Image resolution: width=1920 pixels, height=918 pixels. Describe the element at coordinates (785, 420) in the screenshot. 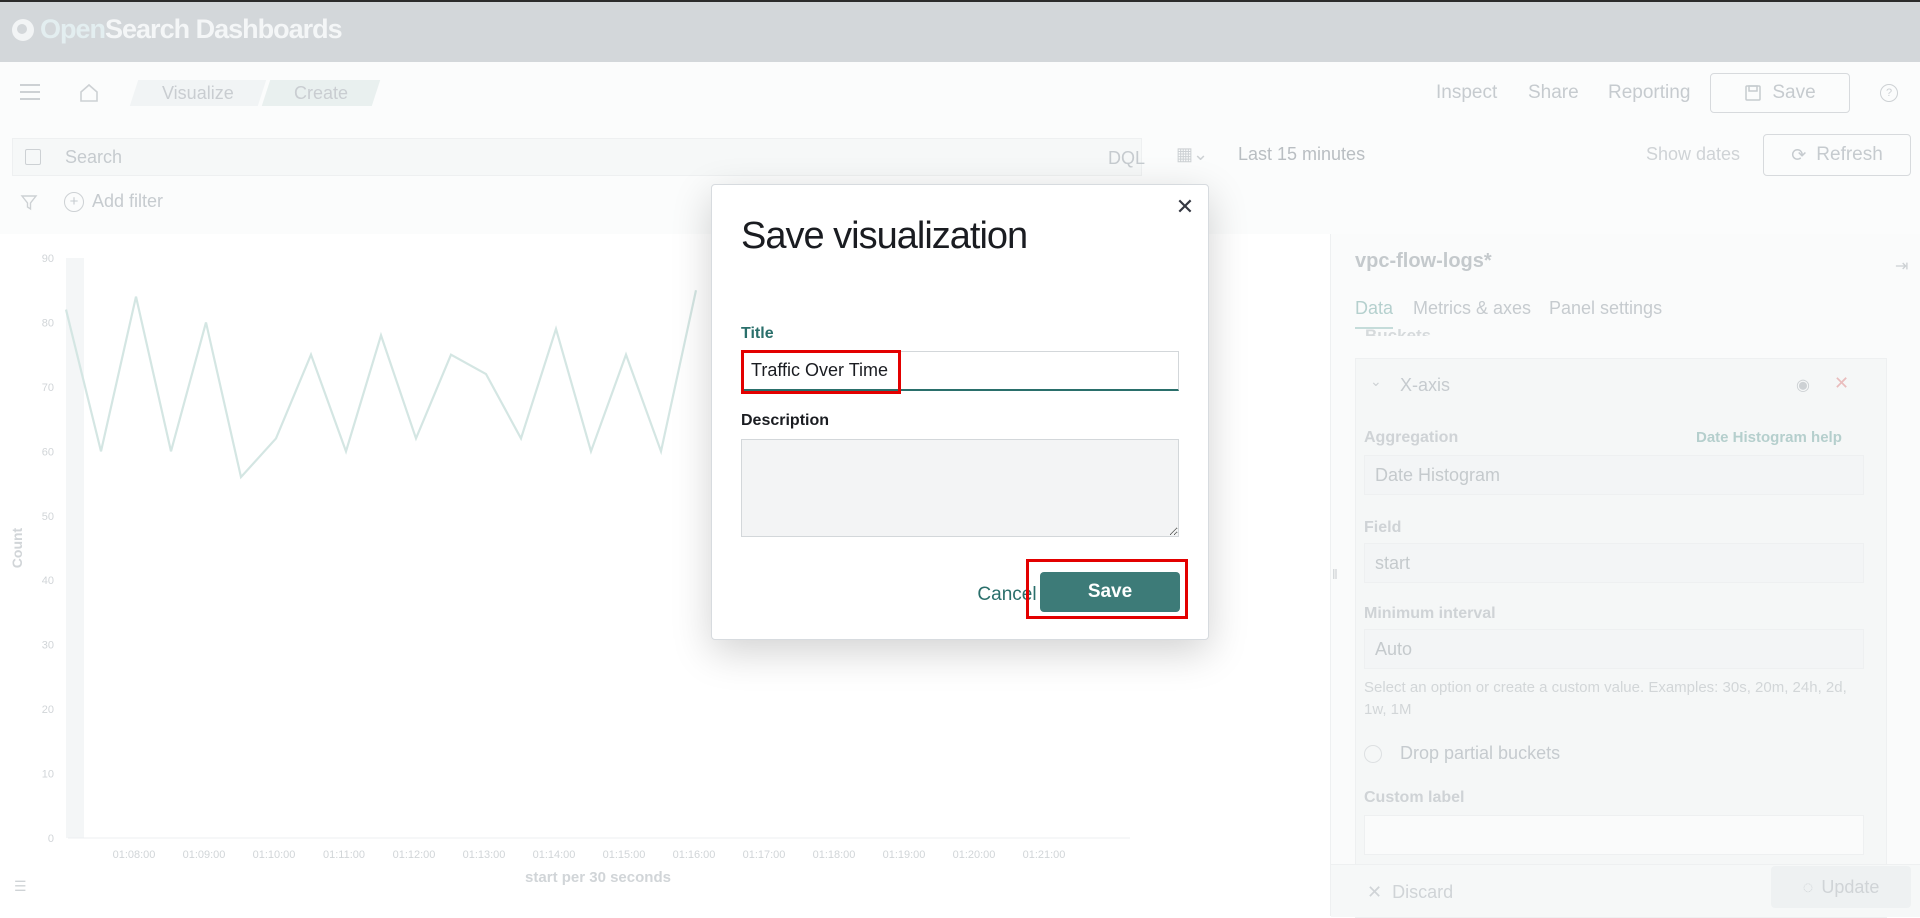

I see `description-field-label: Description` at that location.